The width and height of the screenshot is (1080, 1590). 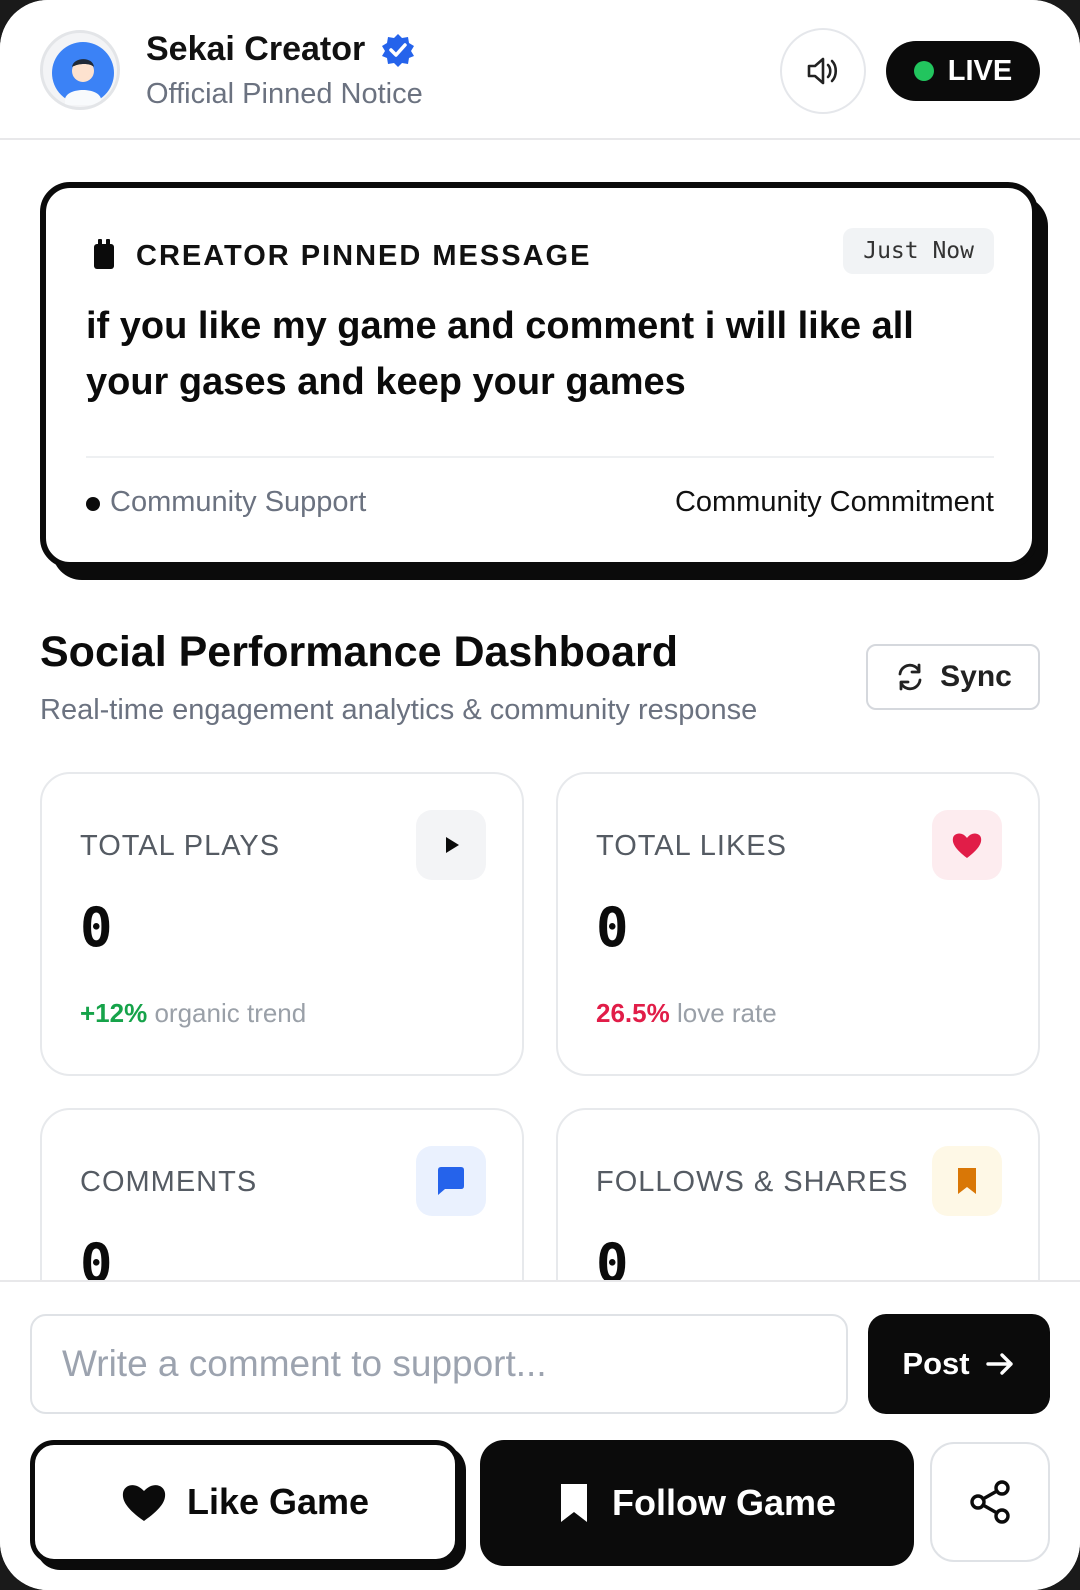 I want to click on clipboard-icon, so click(x=104, y=254).